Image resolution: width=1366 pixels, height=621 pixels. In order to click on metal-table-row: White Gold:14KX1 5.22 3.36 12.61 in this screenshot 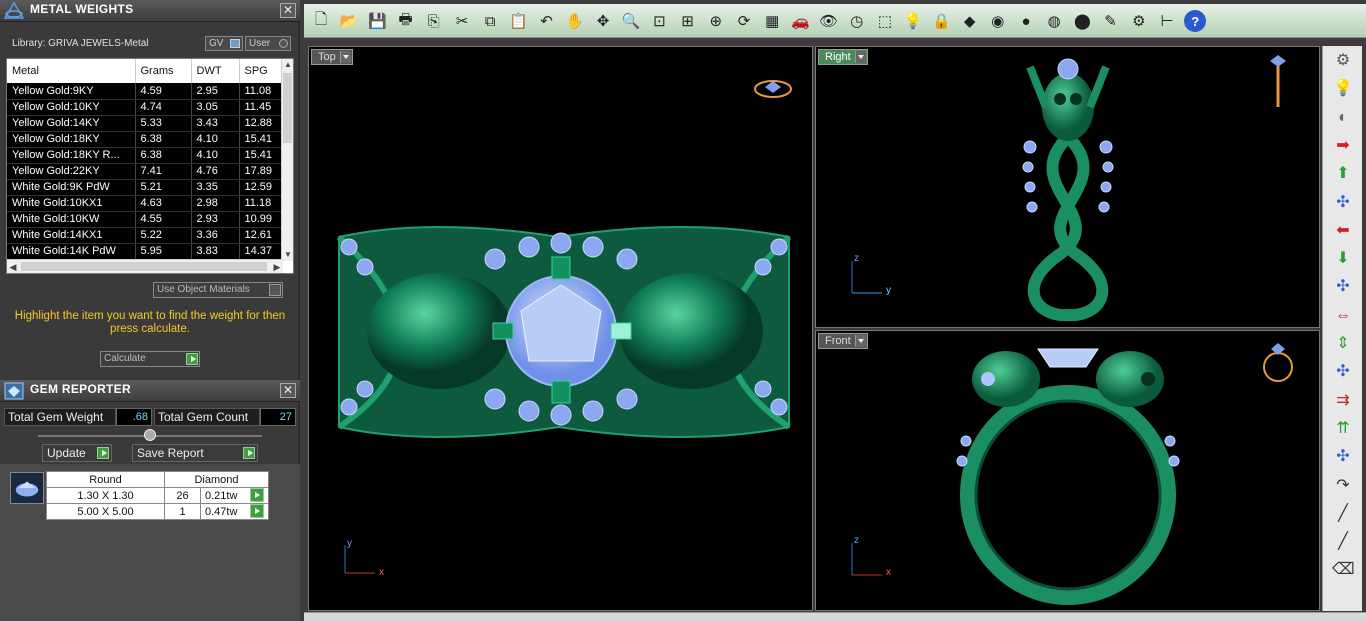, I will do `click(145, 235)`.